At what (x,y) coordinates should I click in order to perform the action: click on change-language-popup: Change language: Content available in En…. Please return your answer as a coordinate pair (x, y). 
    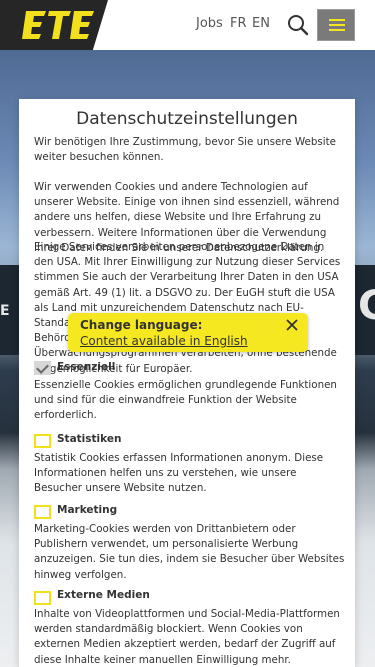
    Looking at the image, I should click on (188, 332).